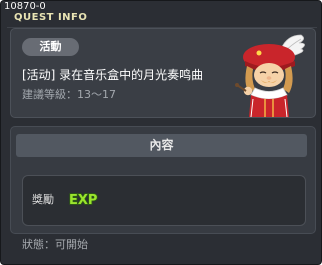  Describe the element at coordinates (50, 47) in the screenshot. I see `event-tag: 活動` at that location.